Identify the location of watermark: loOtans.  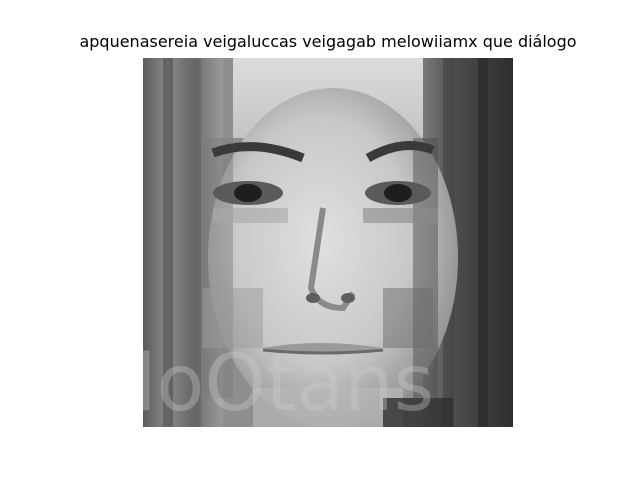
(288, 383).